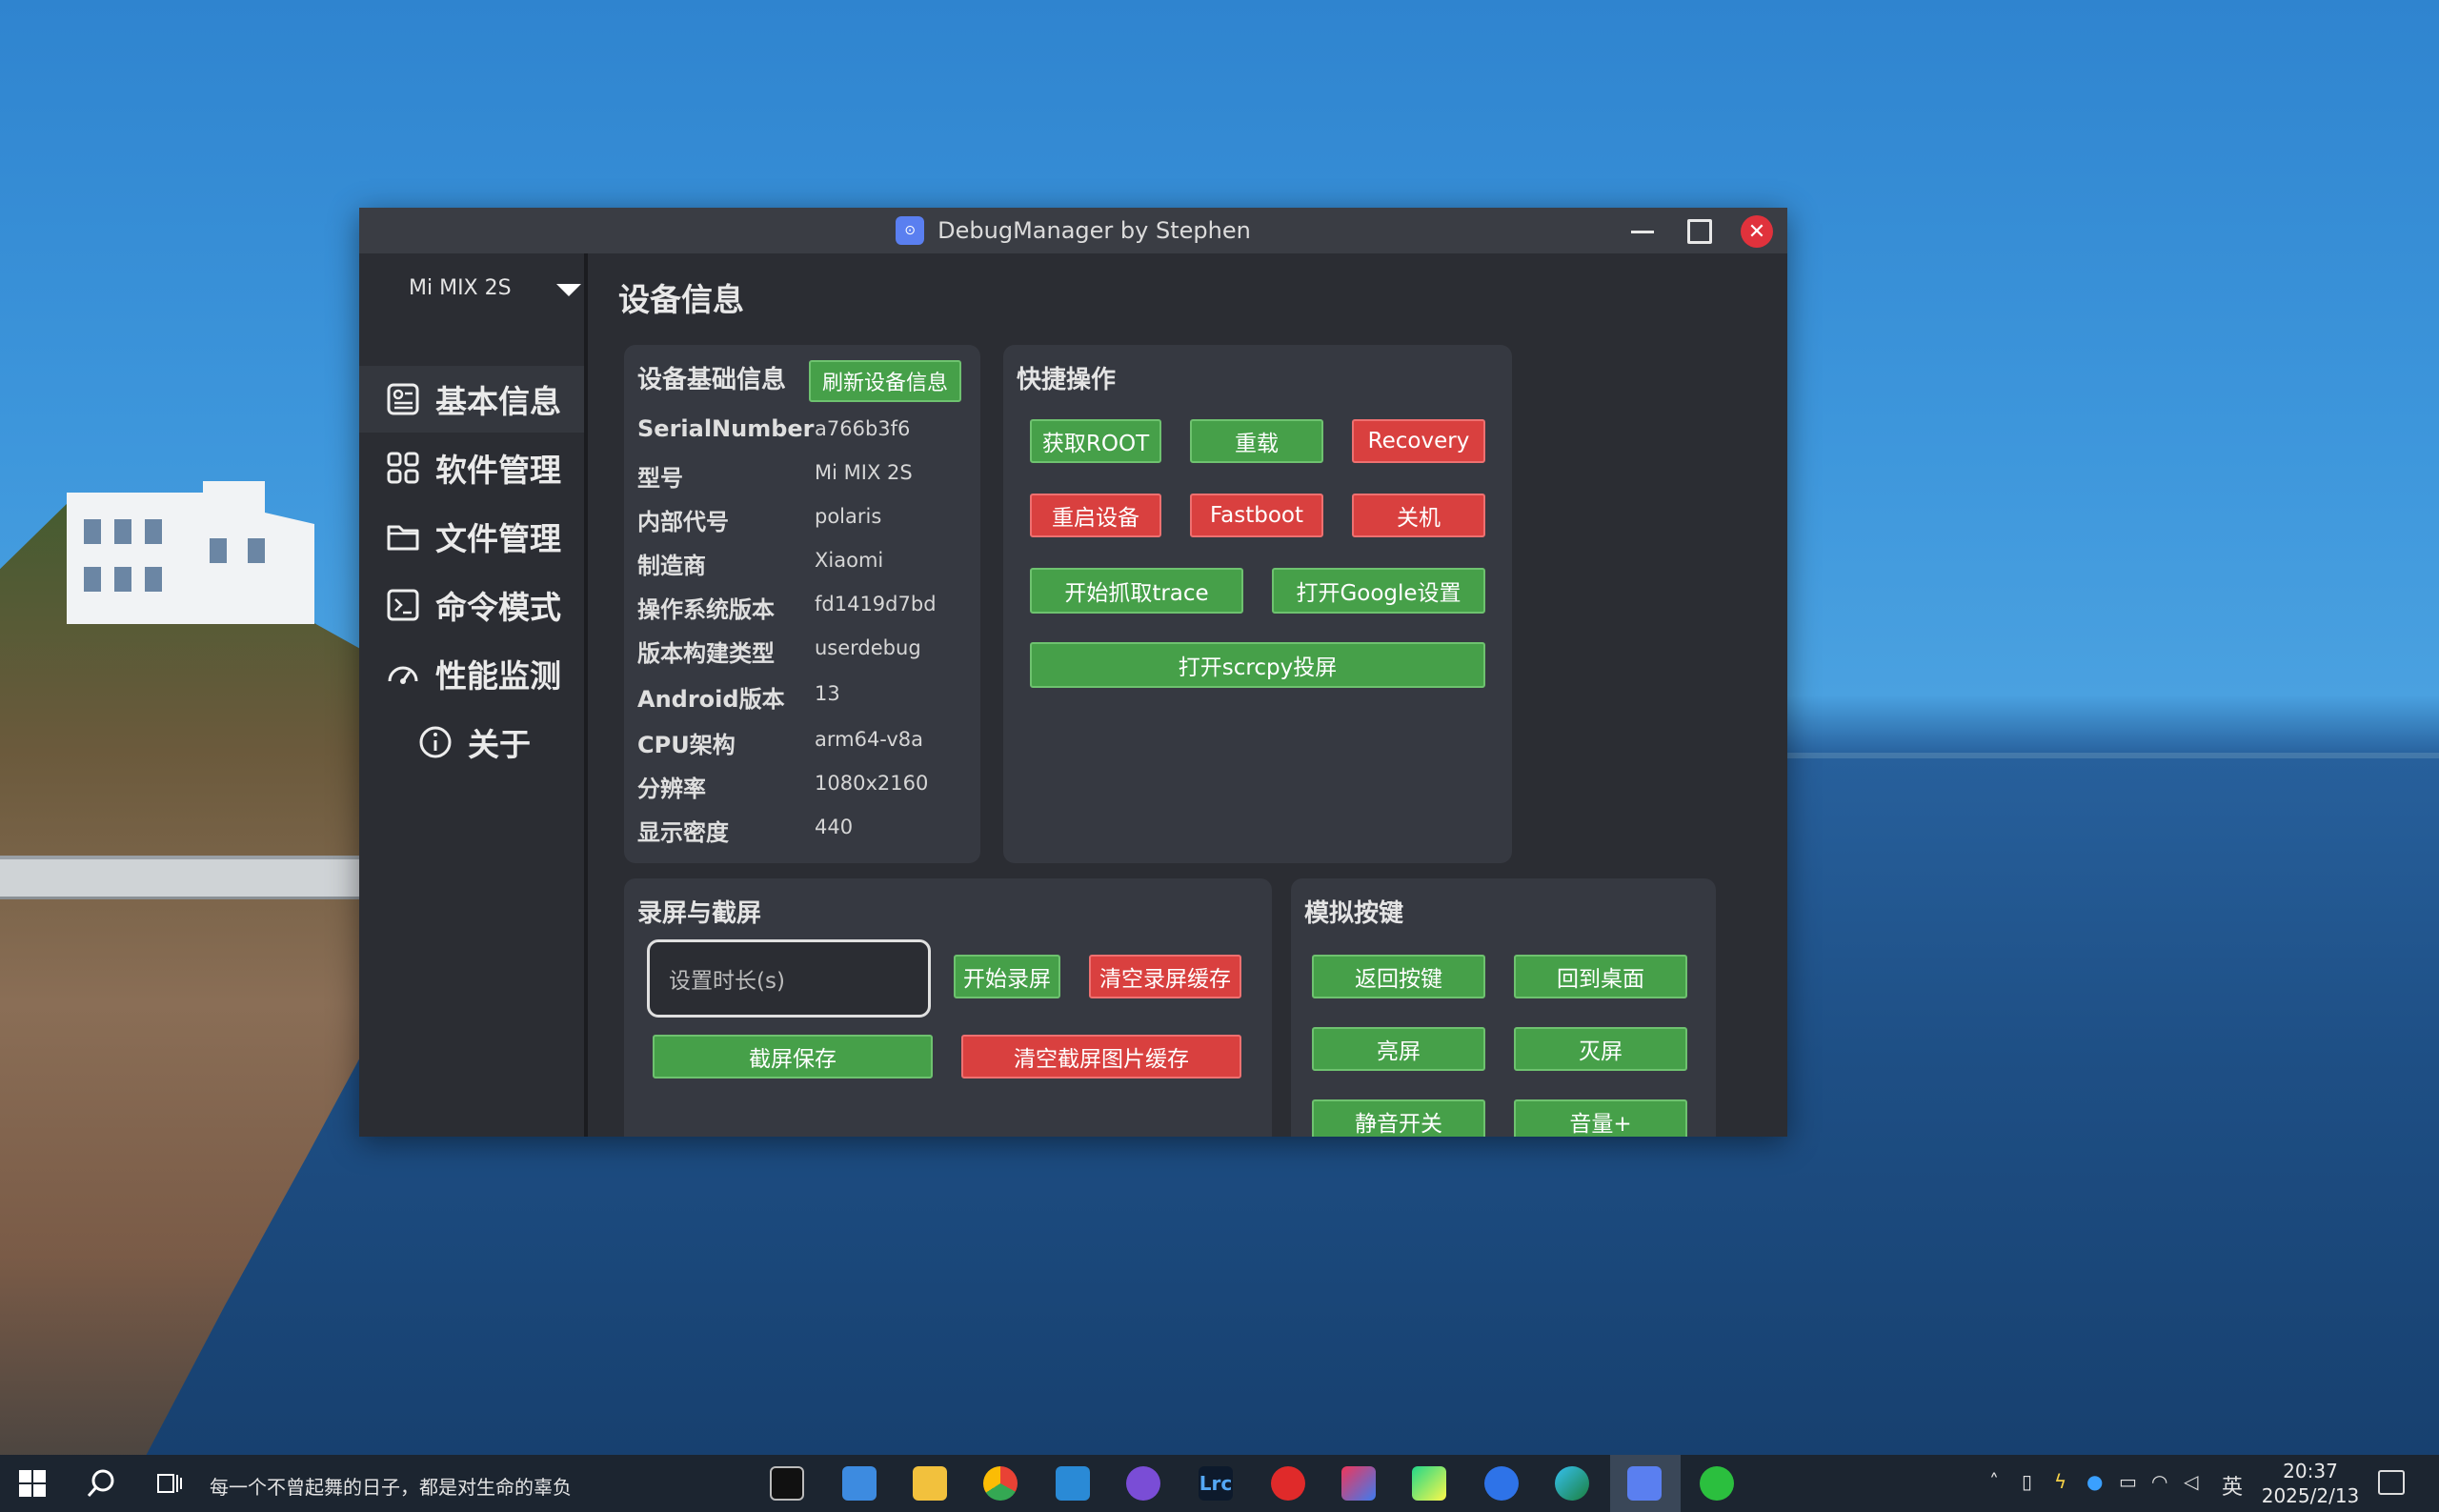  Describe the element at coordinates (2027, 1481) in the screenshot. I see `usb-drive-icon: ▯` at that location.